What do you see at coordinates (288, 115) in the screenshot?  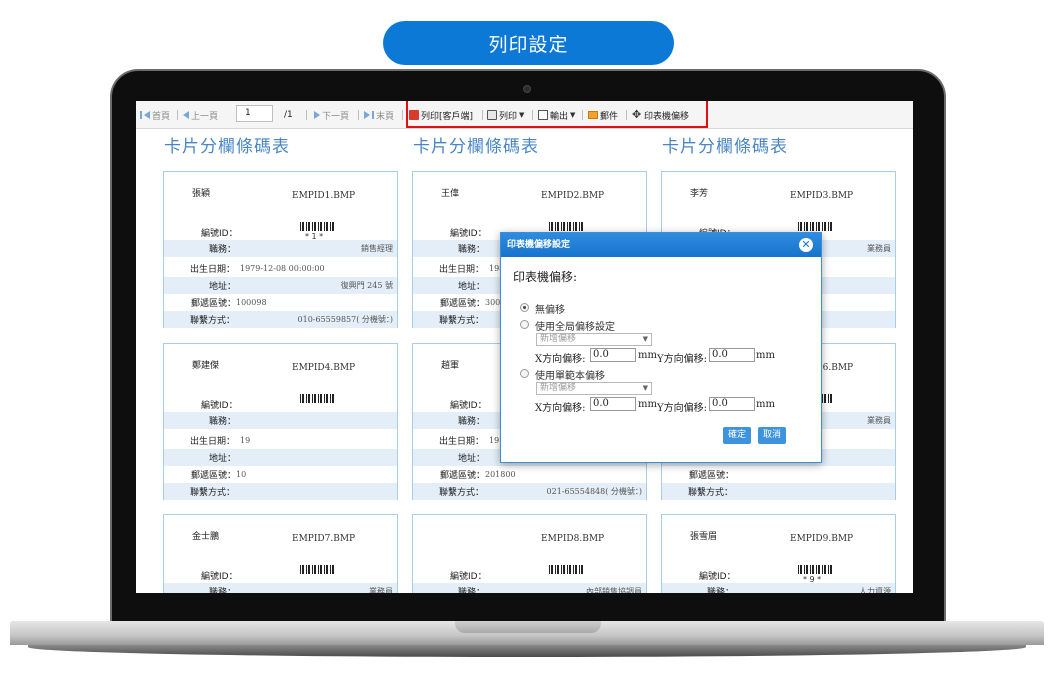 I see `page-total: /1` at bounding box center [288, 115].